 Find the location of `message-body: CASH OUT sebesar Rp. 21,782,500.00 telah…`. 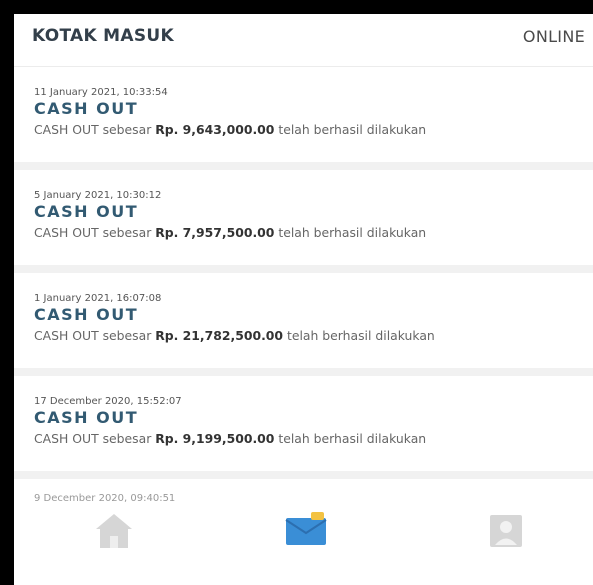

message-body: CASH OUT sebesar Rp. 21,782,500.00 telah… is located at coordinates (234, 335).